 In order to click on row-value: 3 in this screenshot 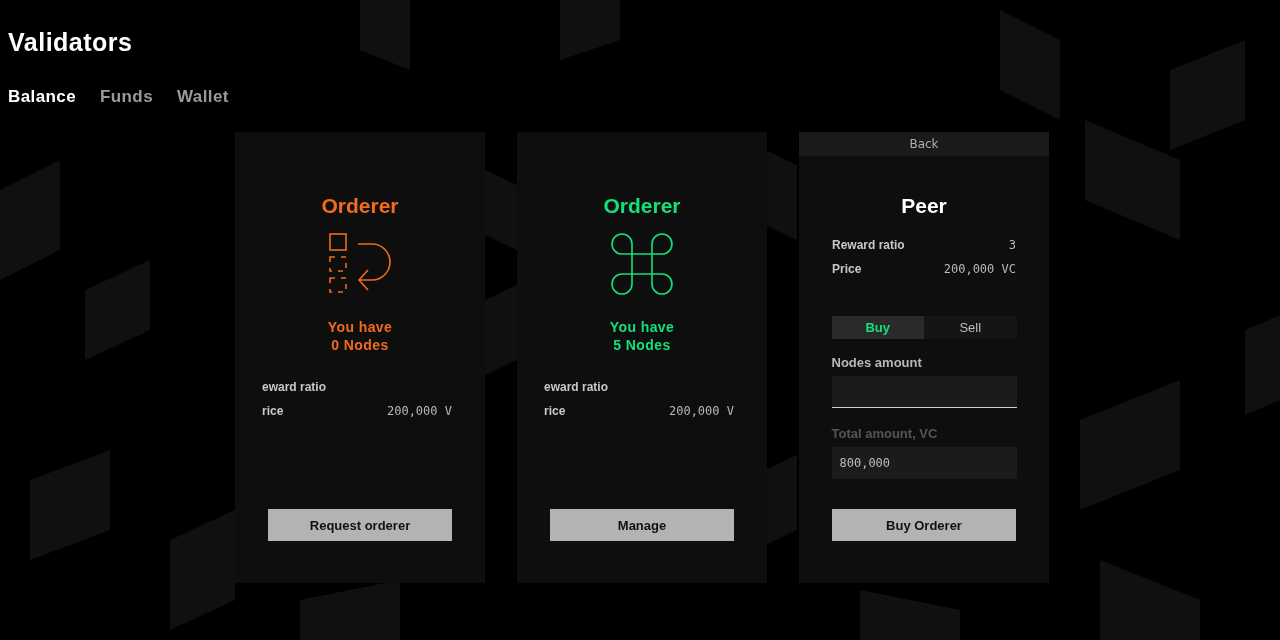, I will do `click(1012, 245)`.